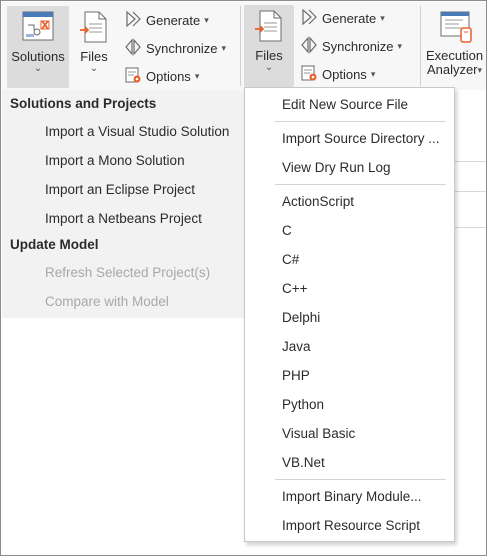 The image size is (487, 556). I want to click on solutions-label: Solutions, so click(38, 56).